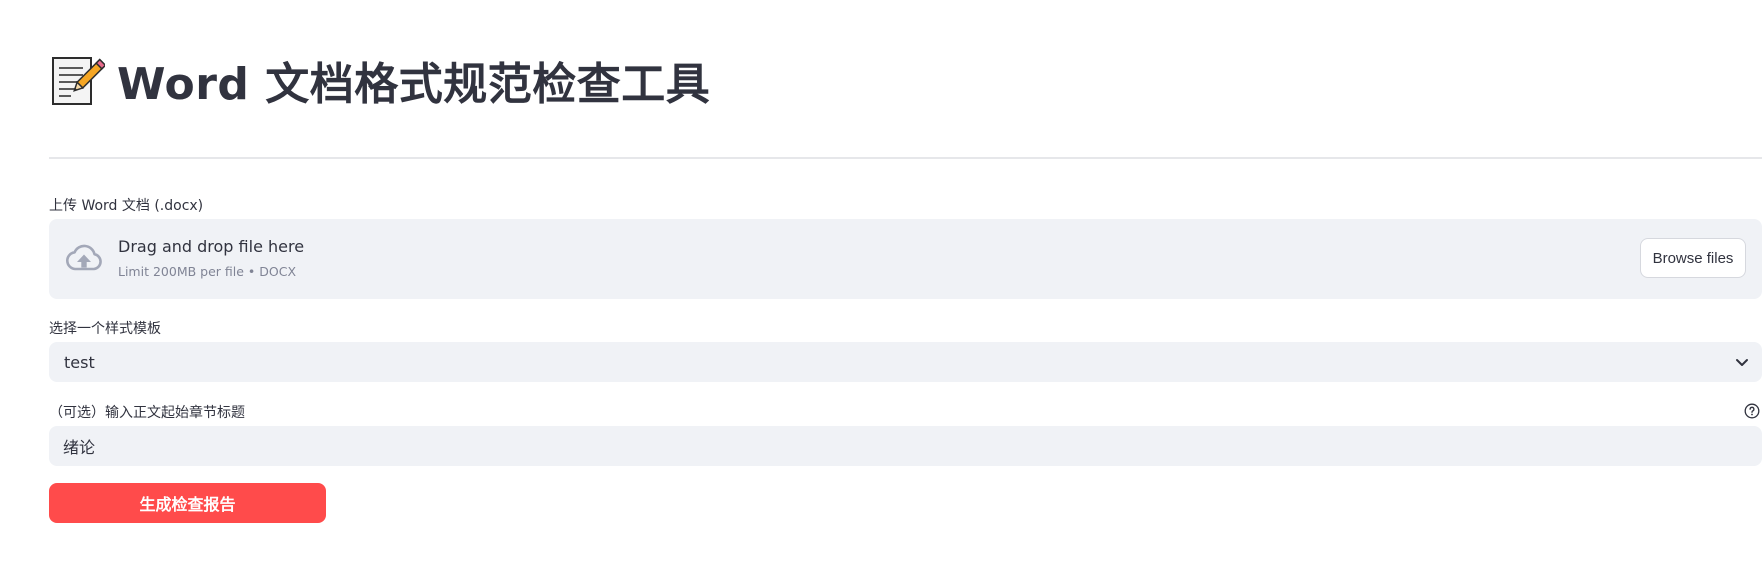 This screenshot has height=566, width=1762. I want to click on template-select-value: test, so click(79, 362).